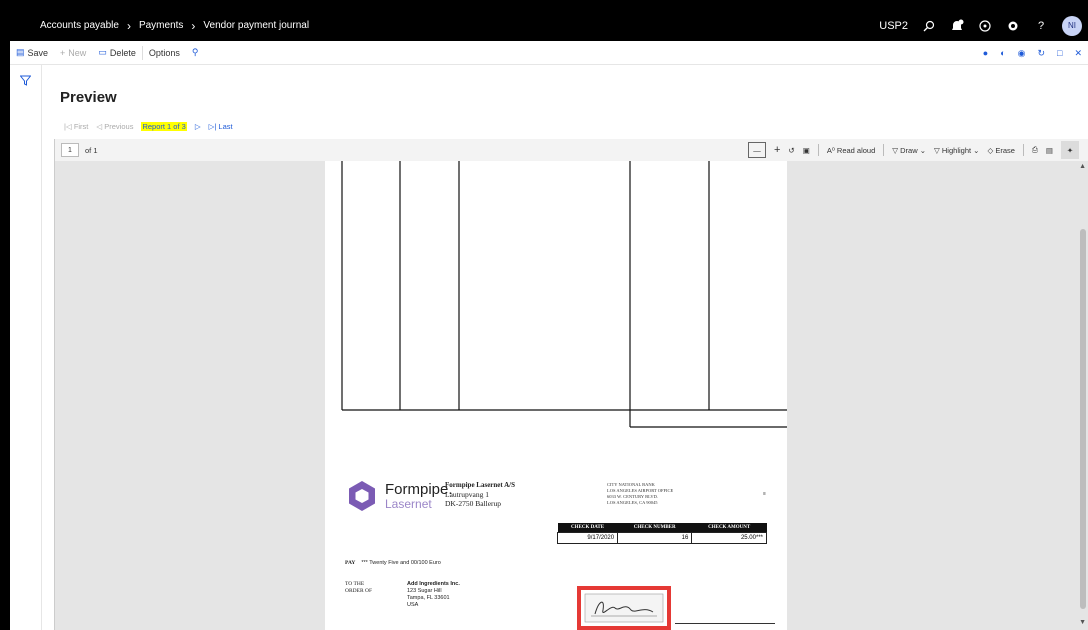  I want to click on next-report-button: ▷, so click(198, 126).